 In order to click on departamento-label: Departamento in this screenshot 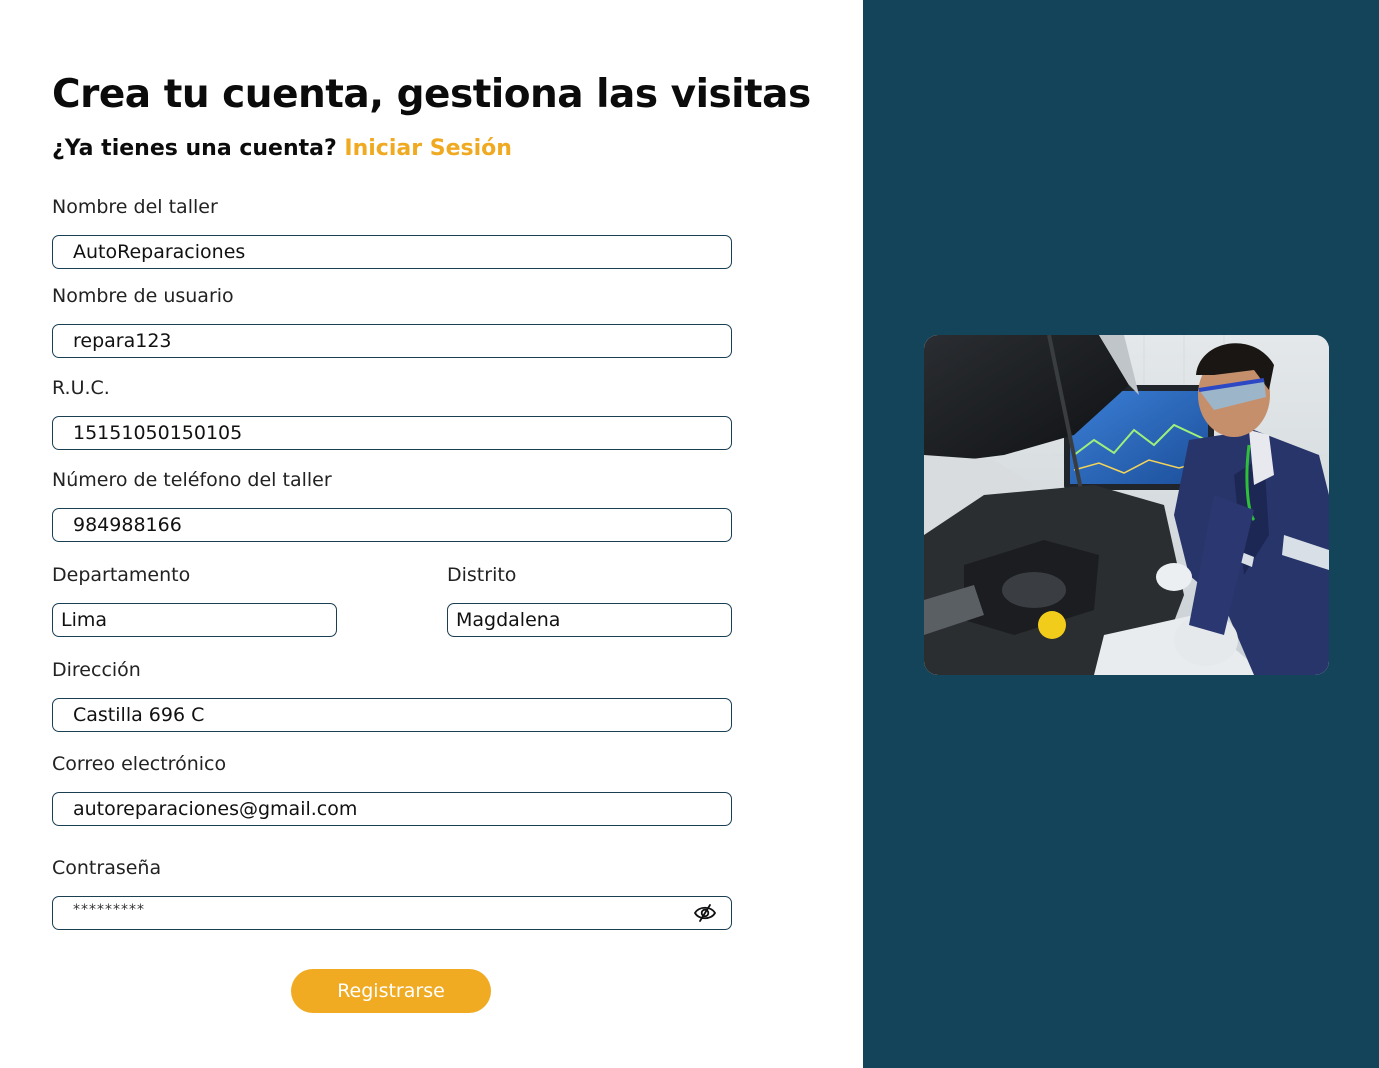, I will do `click(121, 575)`.